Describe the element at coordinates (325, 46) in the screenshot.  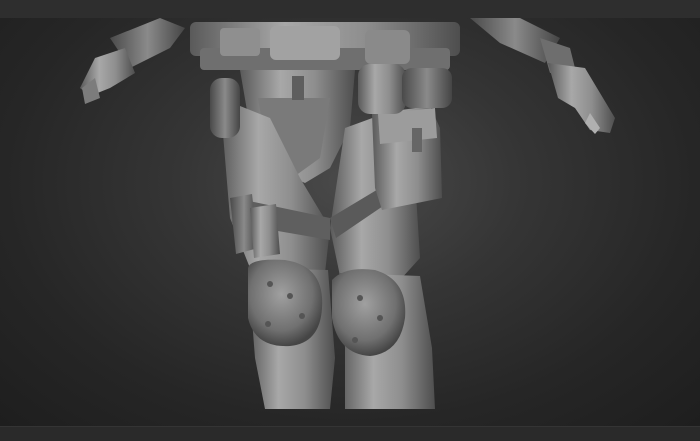
I see `belt-harness` at that location.